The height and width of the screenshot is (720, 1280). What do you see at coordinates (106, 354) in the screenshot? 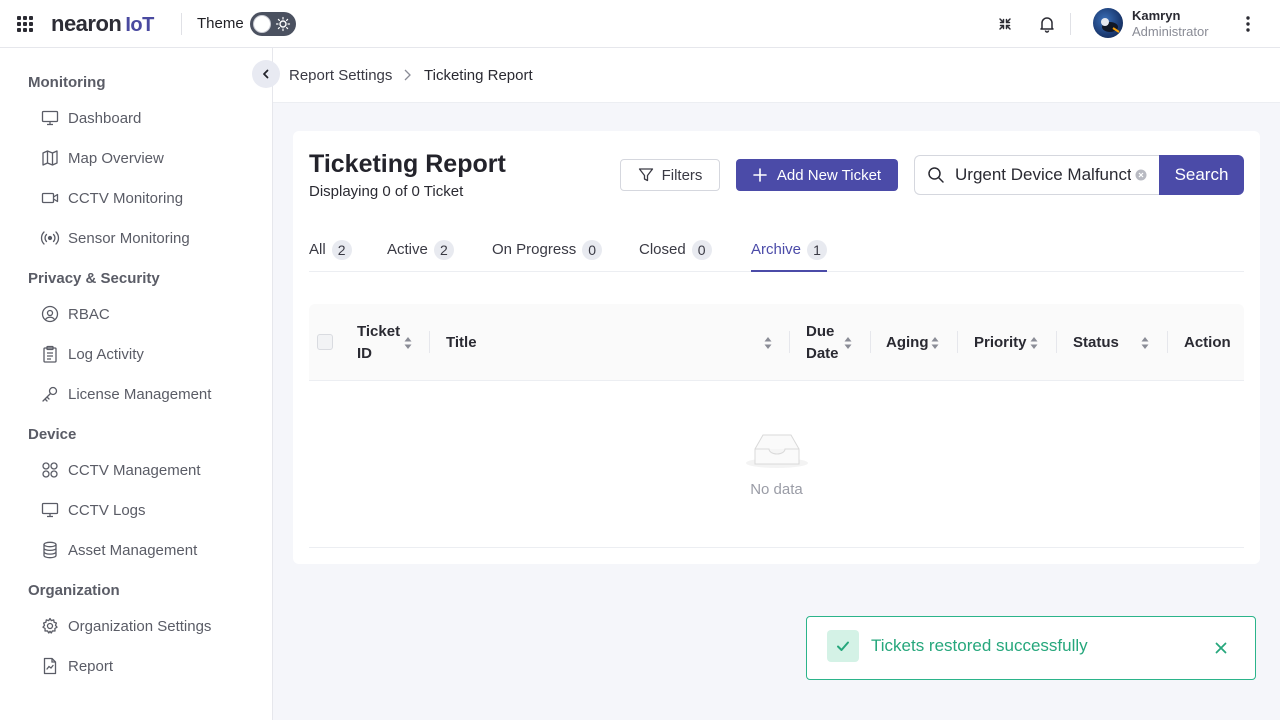
I see `sidebar-item-label: Log Activity` at bounding box center [106, 354].